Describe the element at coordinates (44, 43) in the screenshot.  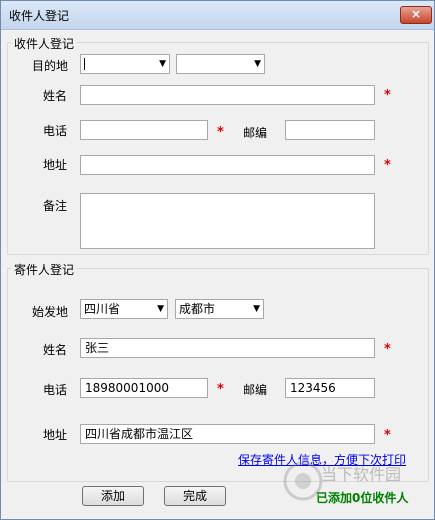
I see `recipient-group-label: 收件人登记` at that location.